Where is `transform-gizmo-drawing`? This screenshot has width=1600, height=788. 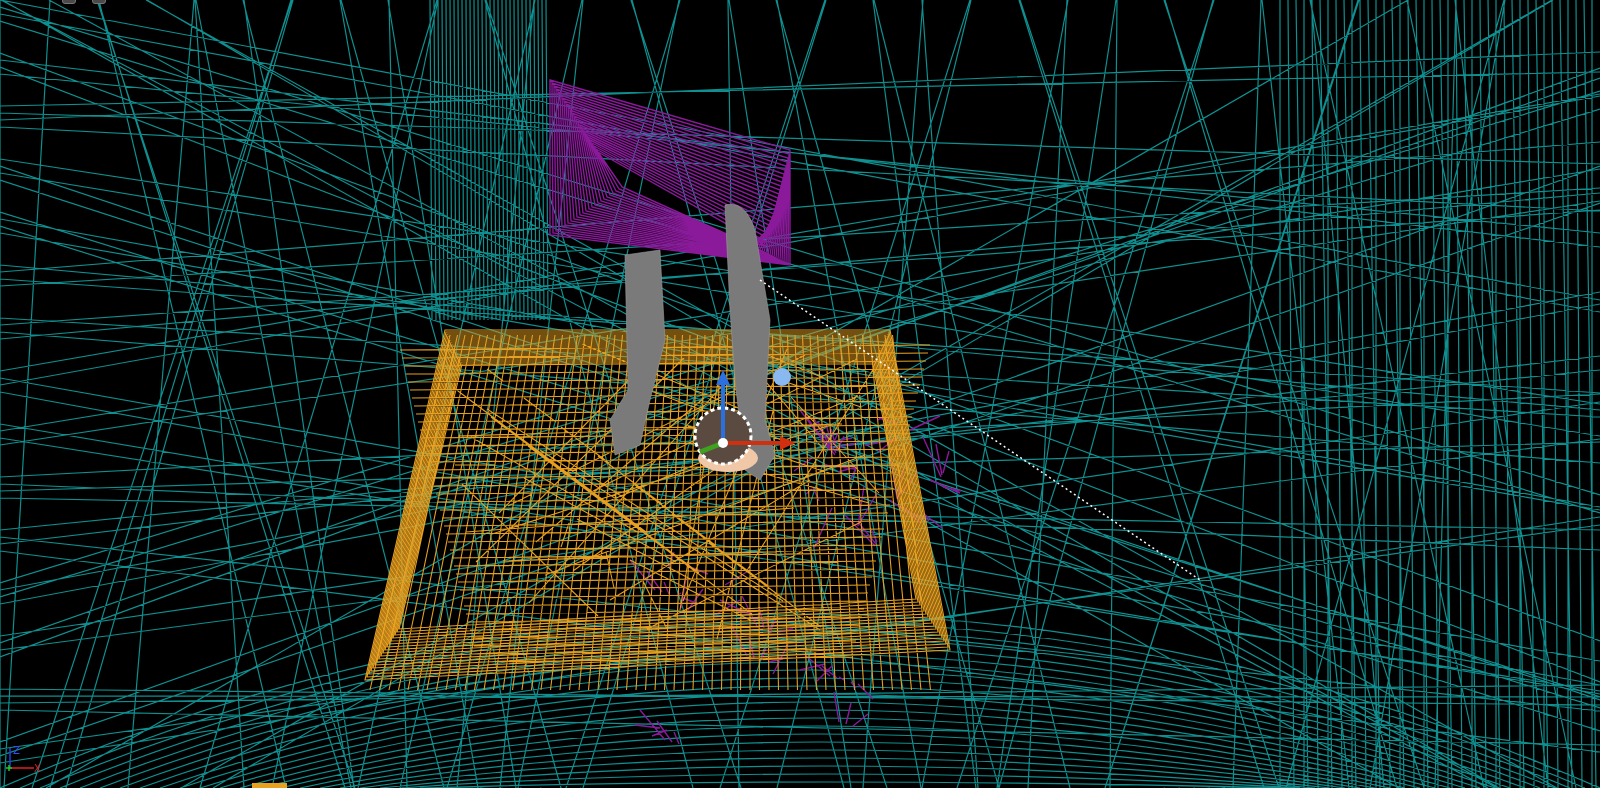 transform-gizmo-drawing is located at coordinates (744, 420).